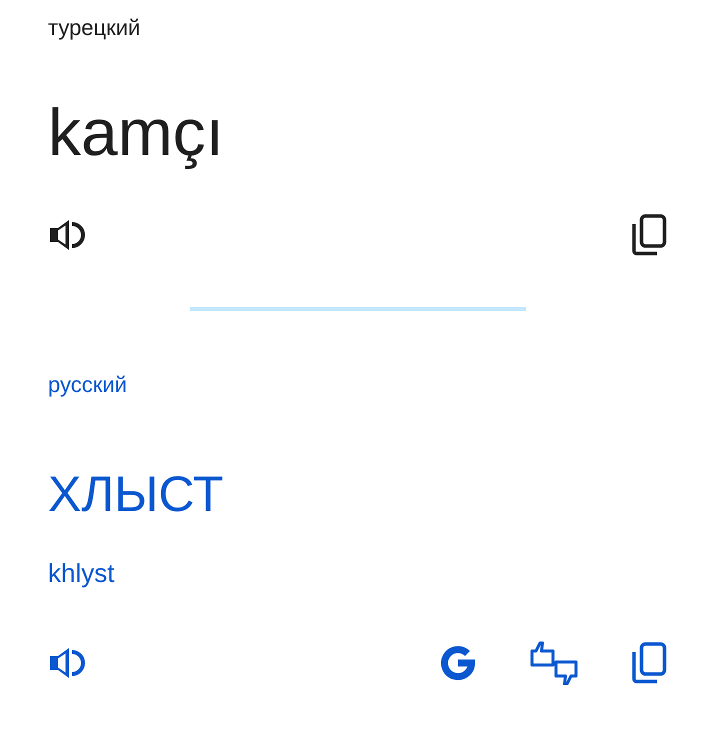 The image size is (720, 732). What do you see at coordinates (136, 132) in the screenshot?
I see `source-text: kamçı` at bounding box center [136, 132].